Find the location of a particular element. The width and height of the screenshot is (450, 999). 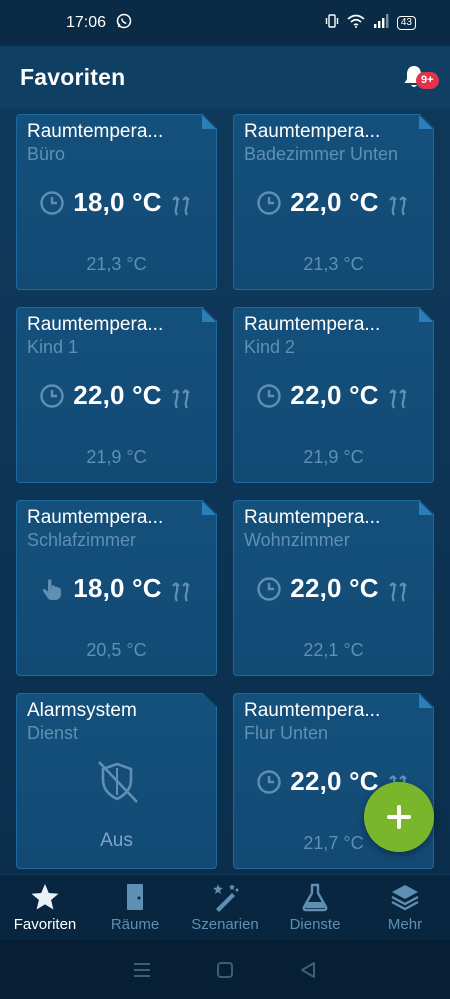

favorite-card-thermostat: Raumtempera... Büro 18,0 °C 21,3 °C is located at coordinates (116, 202).